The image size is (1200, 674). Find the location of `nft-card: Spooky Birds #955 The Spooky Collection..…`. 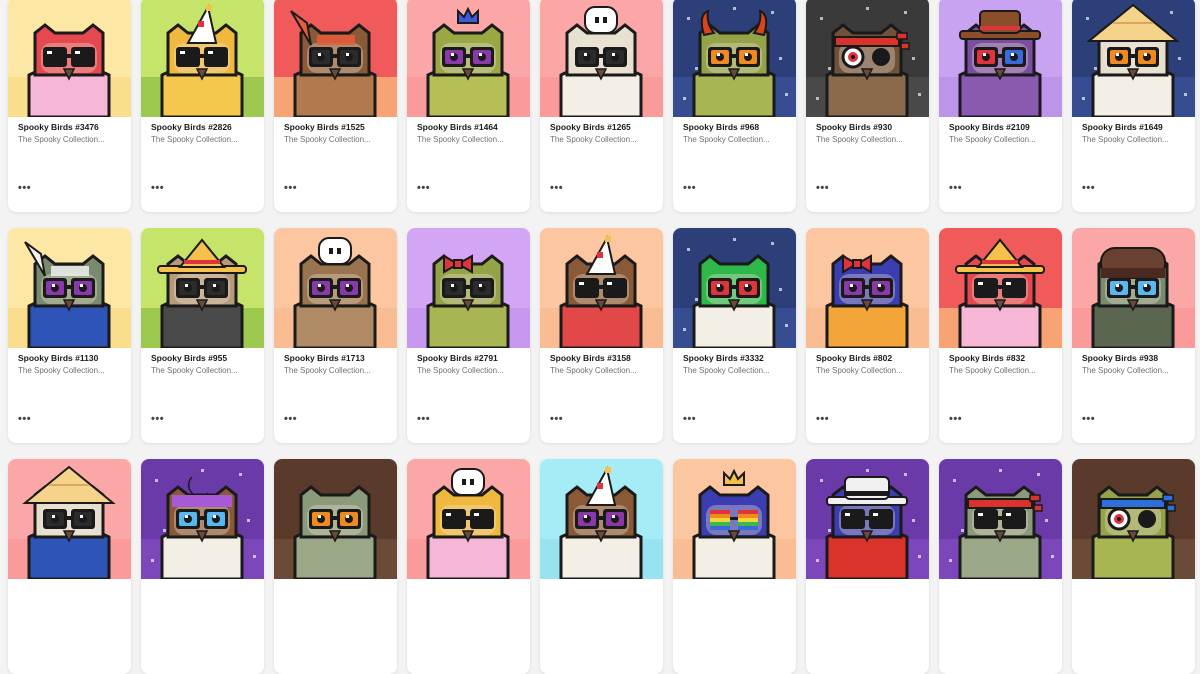

nft-card: Spooky Birds #955 The Spooky Collection..… is located at coordinates (202, 335).